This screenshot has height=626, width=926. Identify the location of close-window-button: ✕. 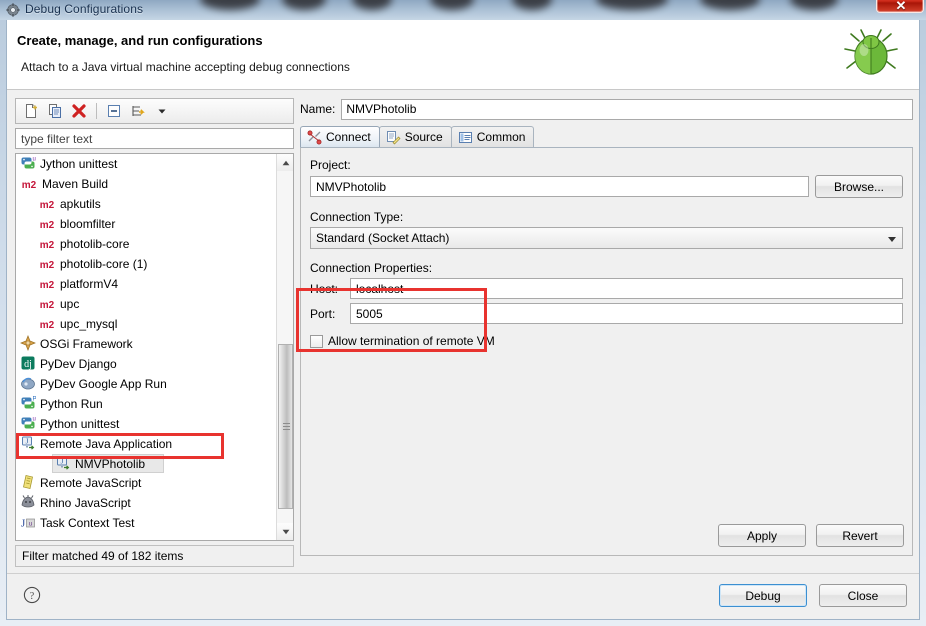
(900, 6).